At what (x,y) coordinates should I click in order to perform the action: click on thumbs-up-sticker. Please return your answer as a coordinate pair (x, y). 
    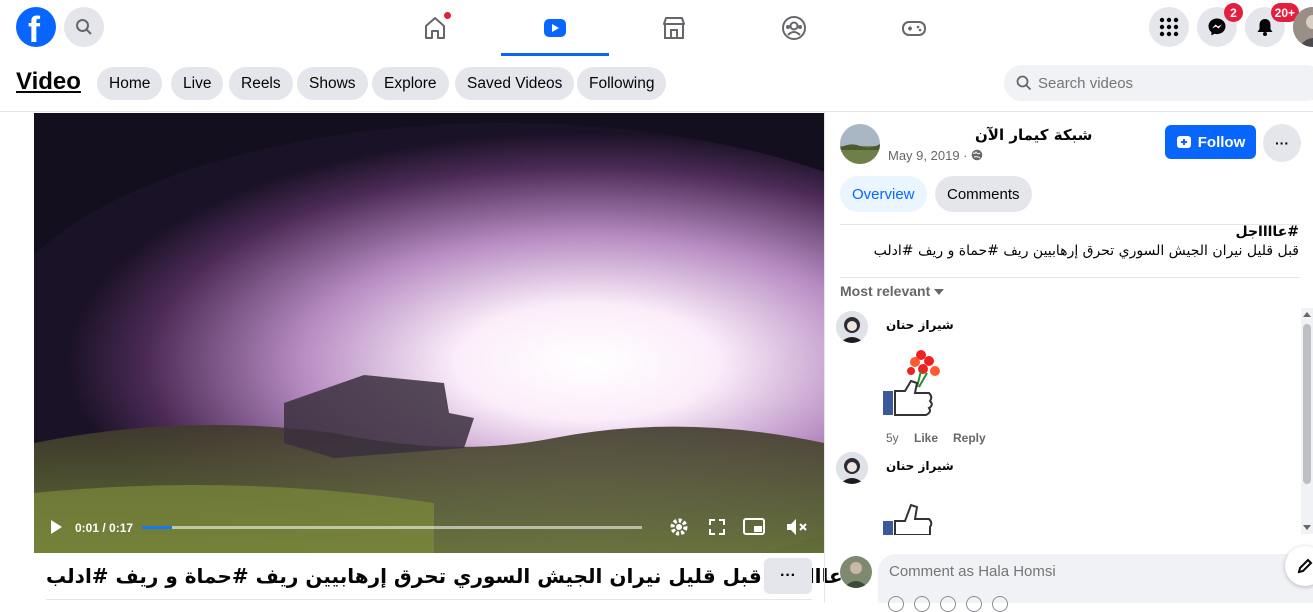
    Looking at the image, I should click on (908, 519).